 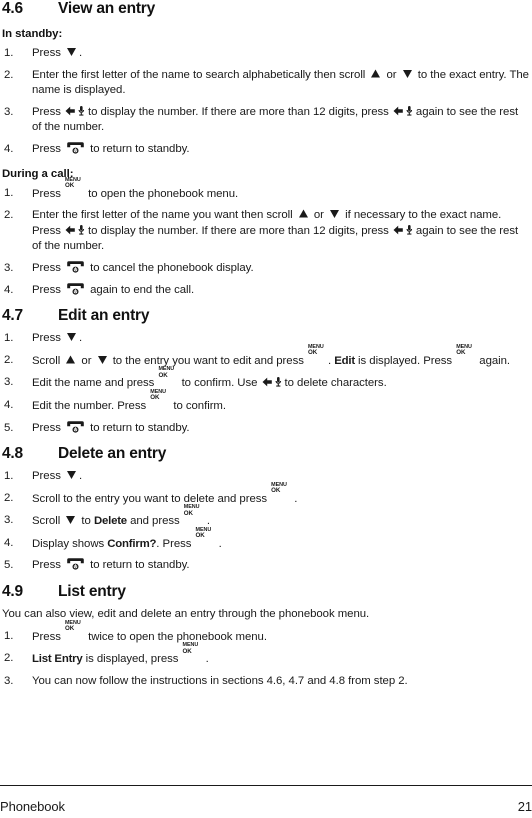 What do you see at coordinates (32, 34) in the screenshot?
I see `group-label: In standby:` at bounding box center [32, 34].